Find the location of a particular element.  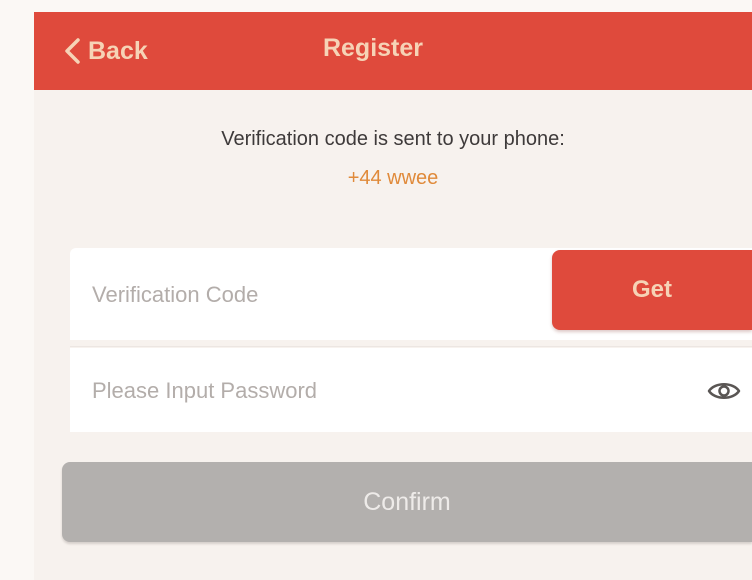

verification-code-row: Get is located at coordinates (411, 294).